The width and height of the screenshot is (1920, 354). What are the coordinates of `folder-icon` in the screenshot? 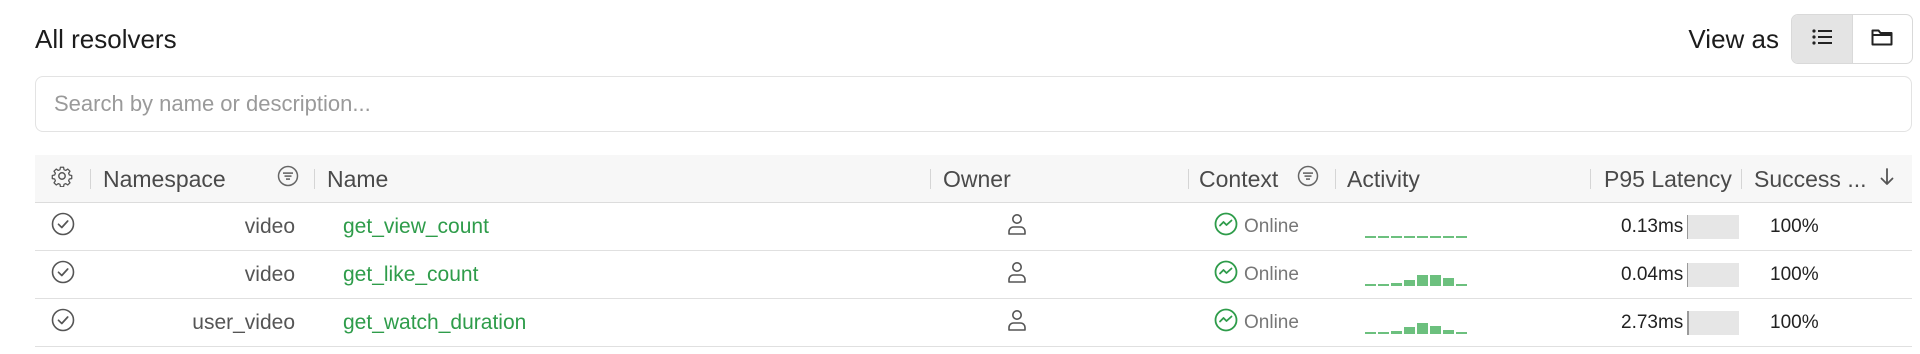 It's located at (1882, 39).